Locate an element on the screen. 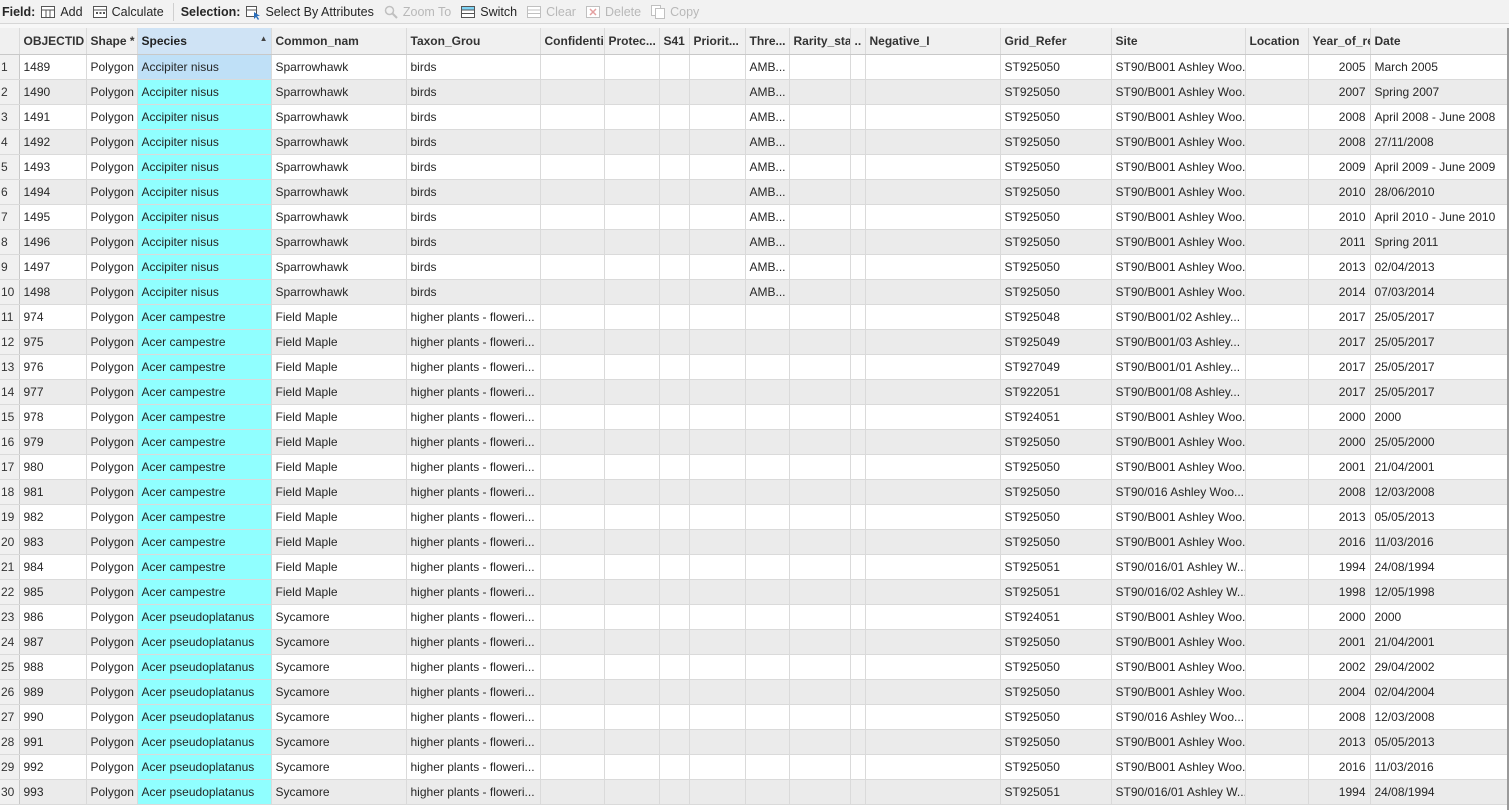 The width and height of the screenshot is (1509, 810). row-number: 2 is located at coordinates (10, 92).